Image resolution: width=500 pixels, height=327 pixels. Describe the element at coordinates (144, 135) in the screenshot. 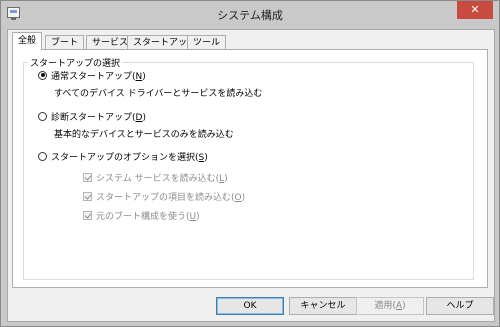

I see `diagnostic-startup-desc: 基本的なデバイスとサービスのみを読み込む` at that location.